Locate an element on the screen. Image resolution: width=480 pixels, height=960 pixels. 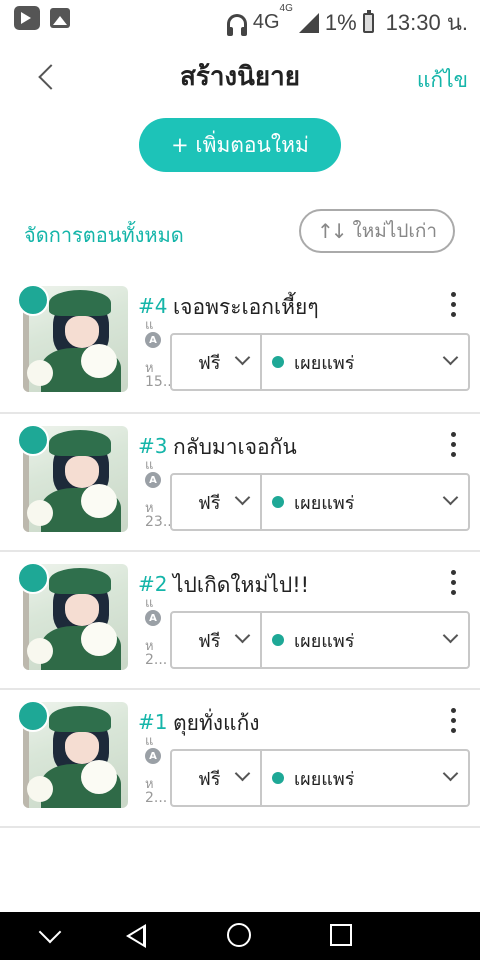
page-title: สร้างนิยาย is located at coordinates (240, 77).